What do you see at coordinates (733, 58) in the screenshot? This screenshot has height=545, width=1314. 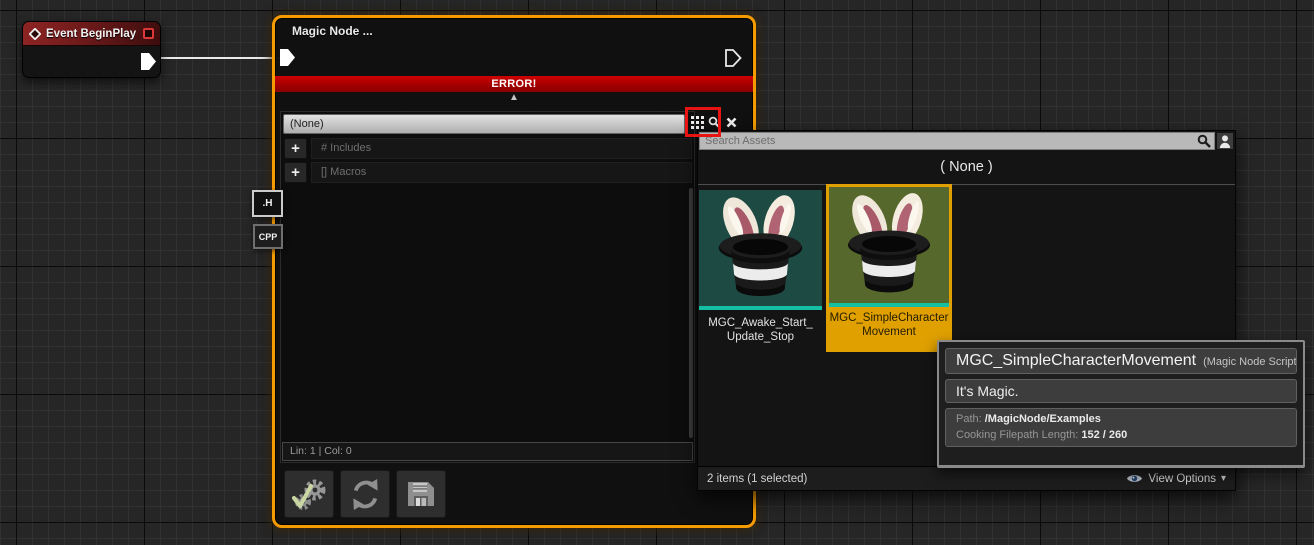 I see `magic-output-exec-pin` at bounding box center [733, 58].